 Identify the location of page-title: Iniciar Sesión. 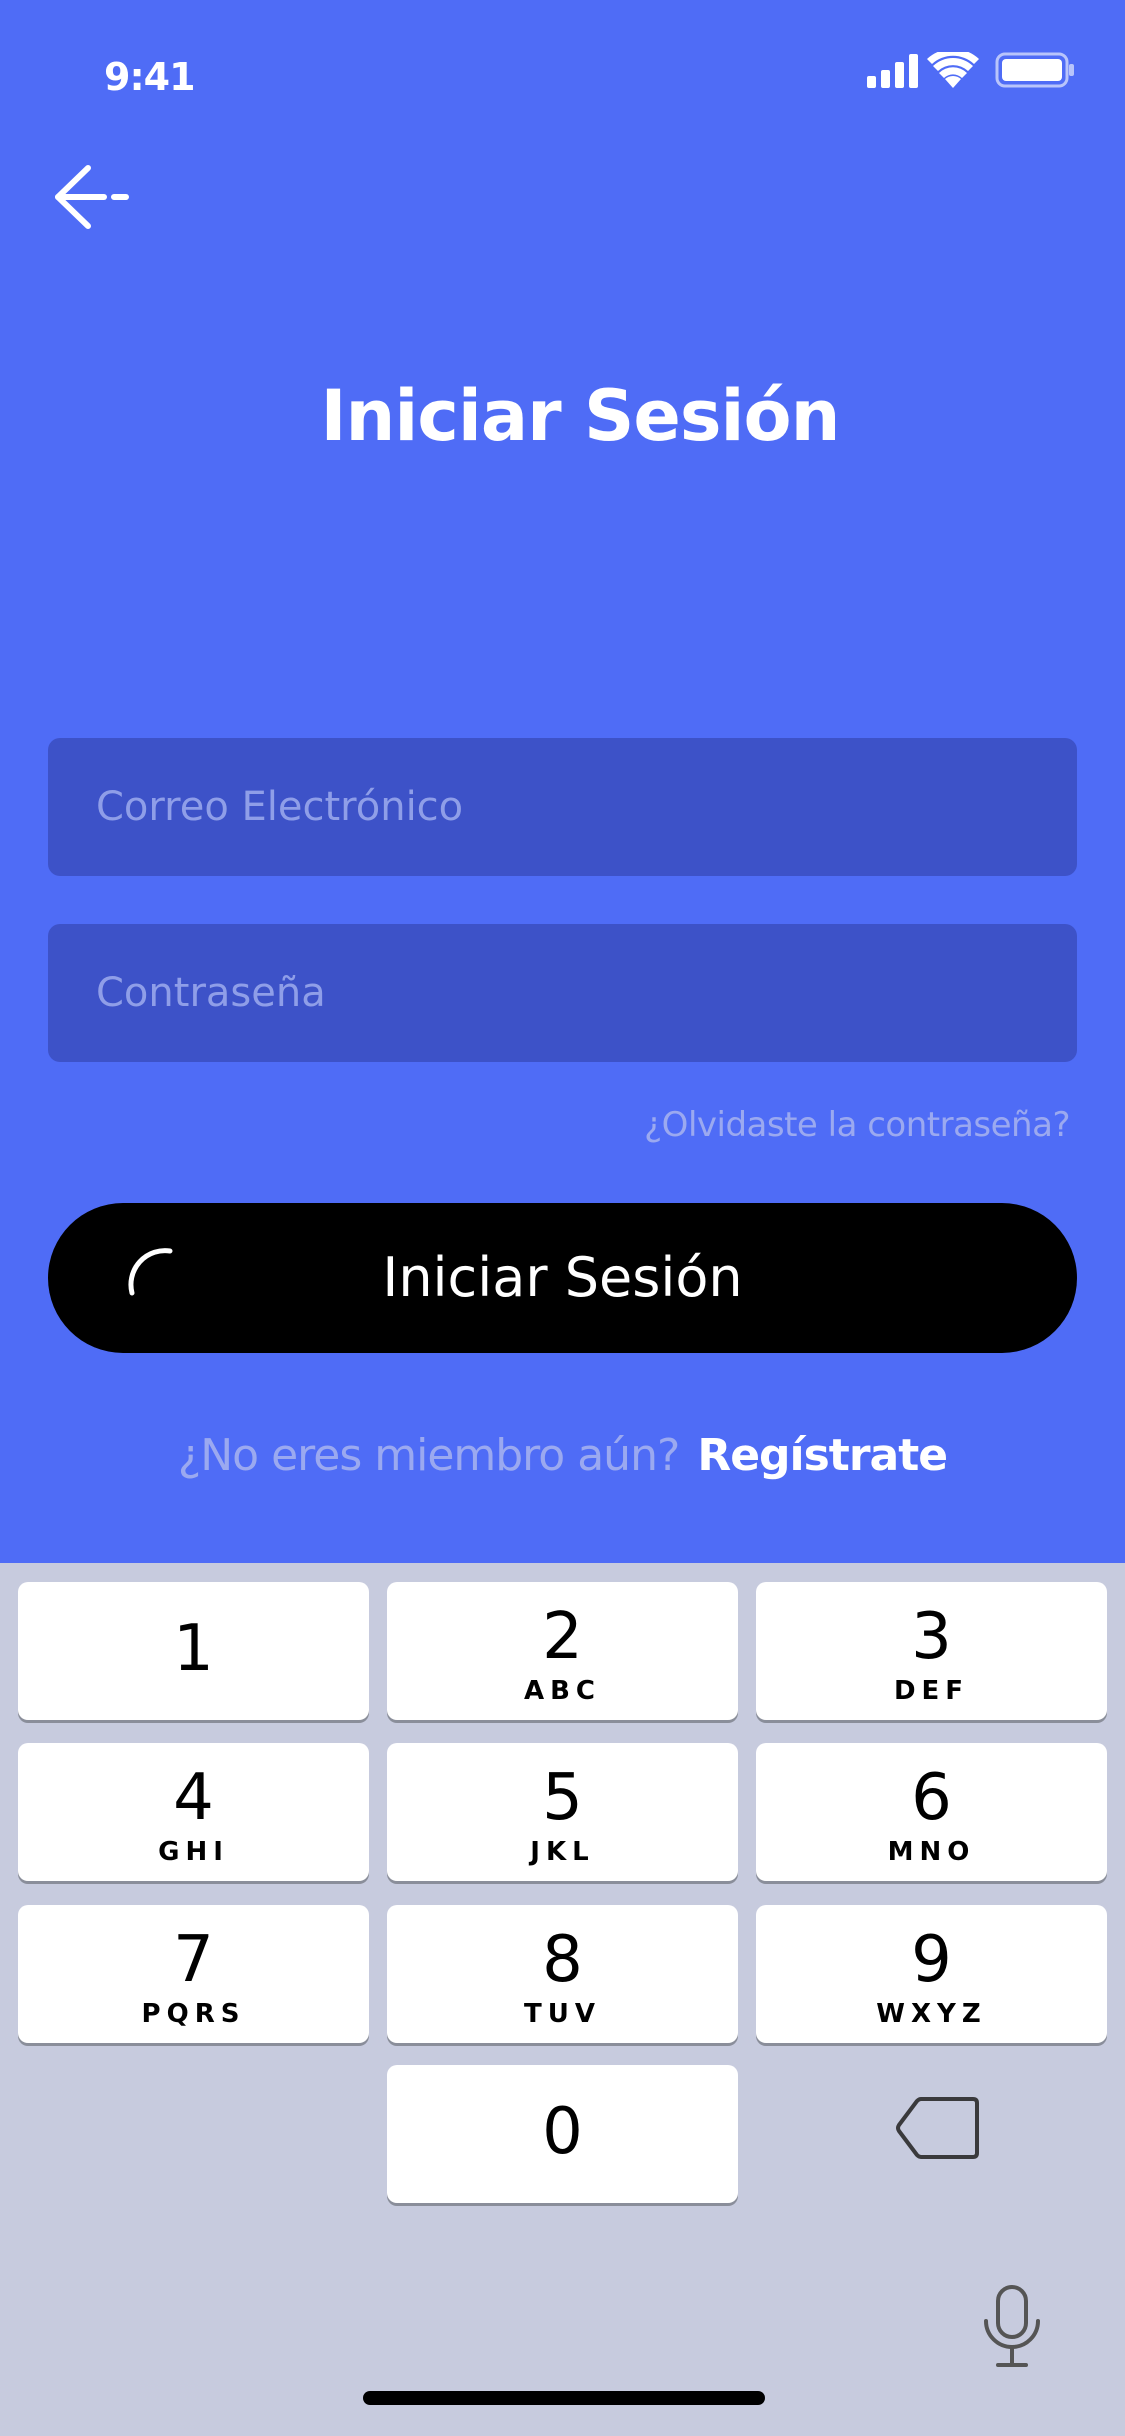
(580, 416).